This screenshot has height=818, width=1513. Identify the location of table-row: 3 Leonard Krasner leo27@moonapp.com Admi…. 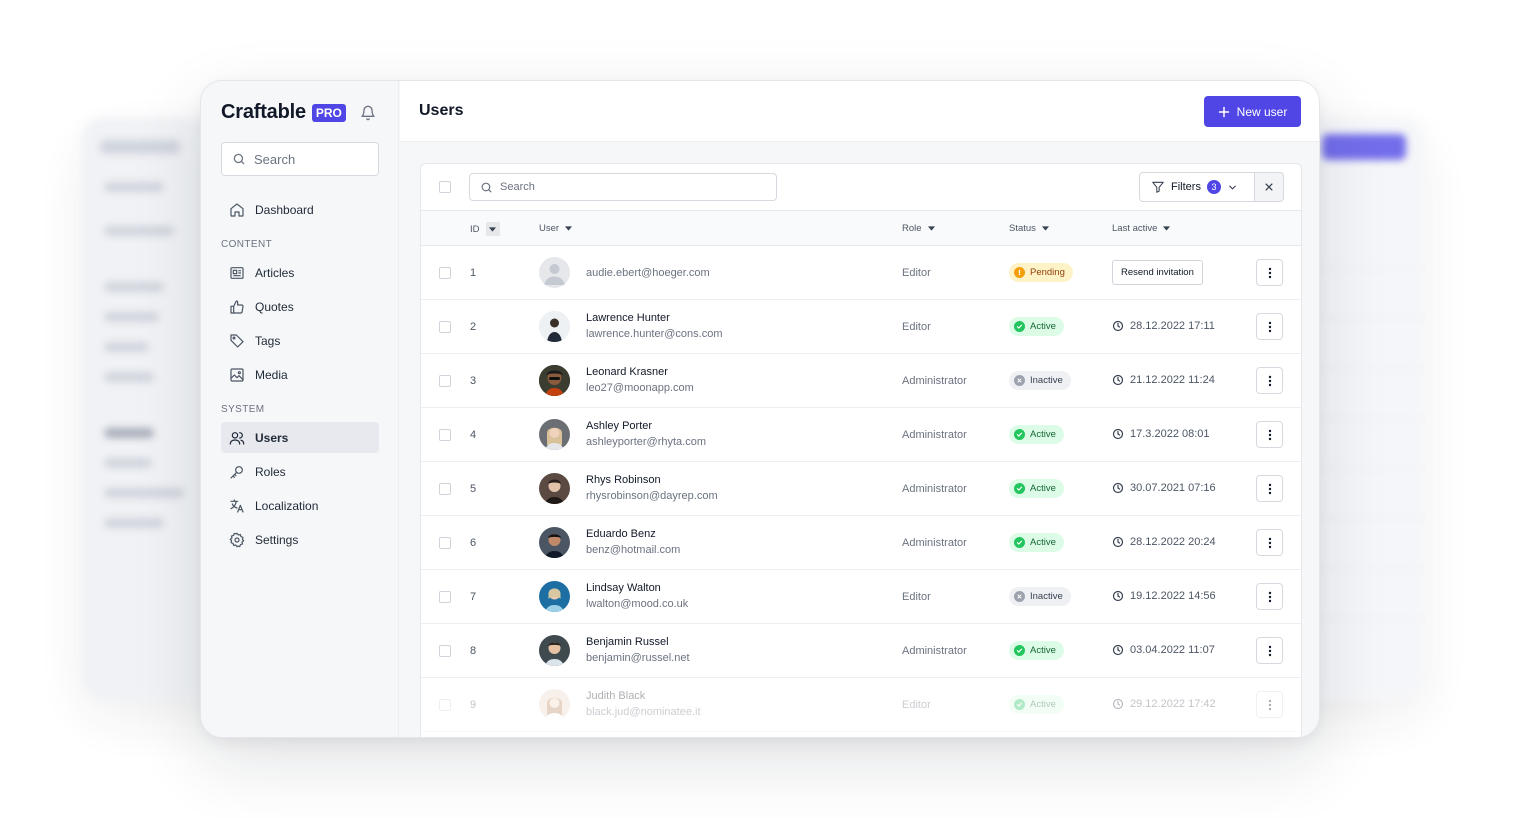
(861, 381).